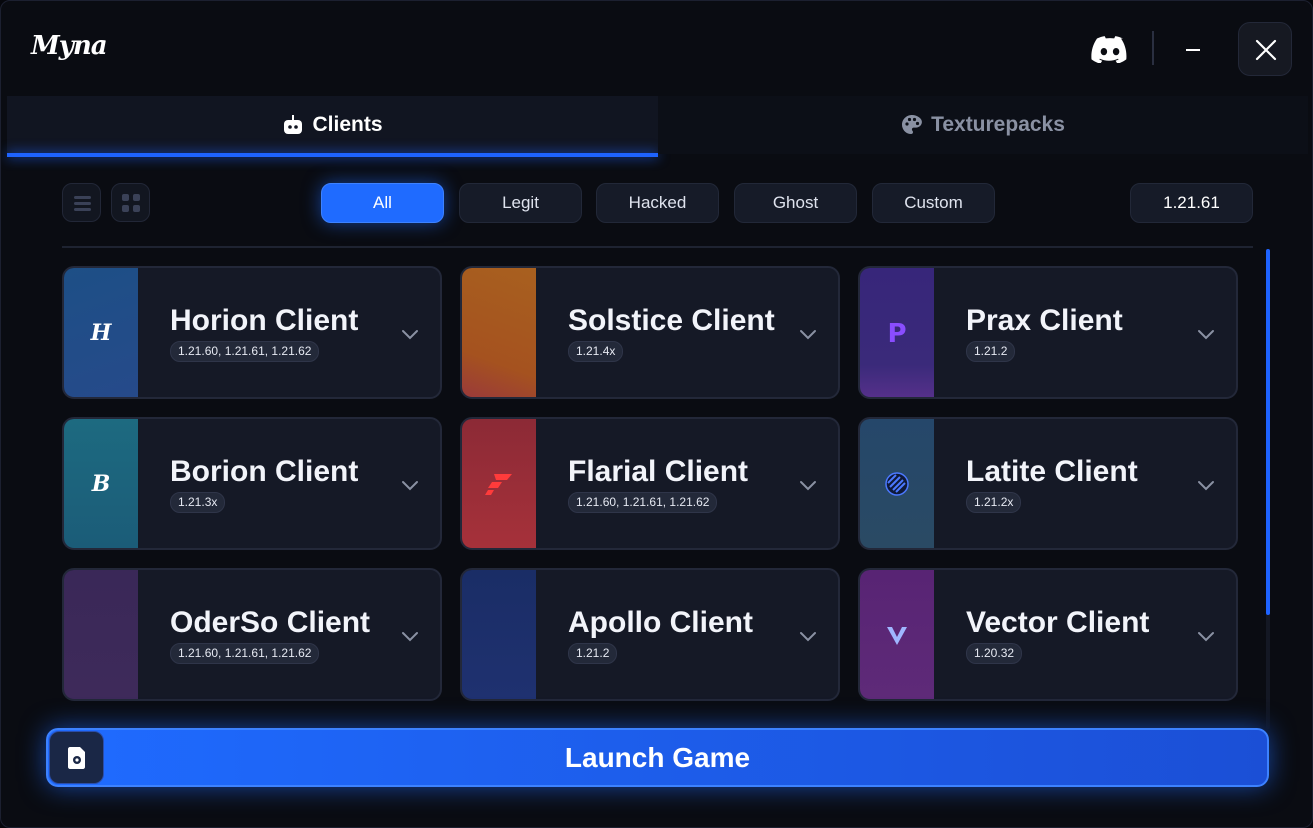 The width and height of the screenshot is (1313, 828). I want to click on client-card-prax: P Prax Client 1.21.2, so click(1048, 332).